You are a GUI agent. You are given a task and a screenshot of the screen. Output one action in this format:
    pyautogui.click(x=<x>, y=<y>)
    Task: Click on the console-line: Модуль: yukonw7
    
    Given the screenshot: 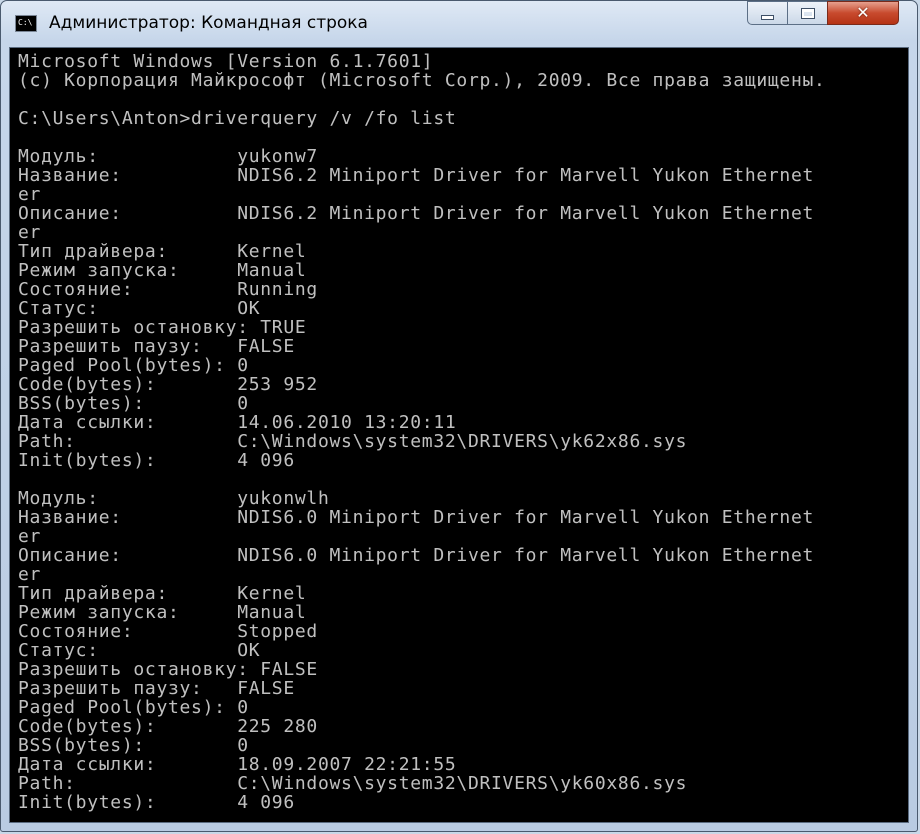 What is the action you would take?
    pyautogui.click(x=168, y=156)
    